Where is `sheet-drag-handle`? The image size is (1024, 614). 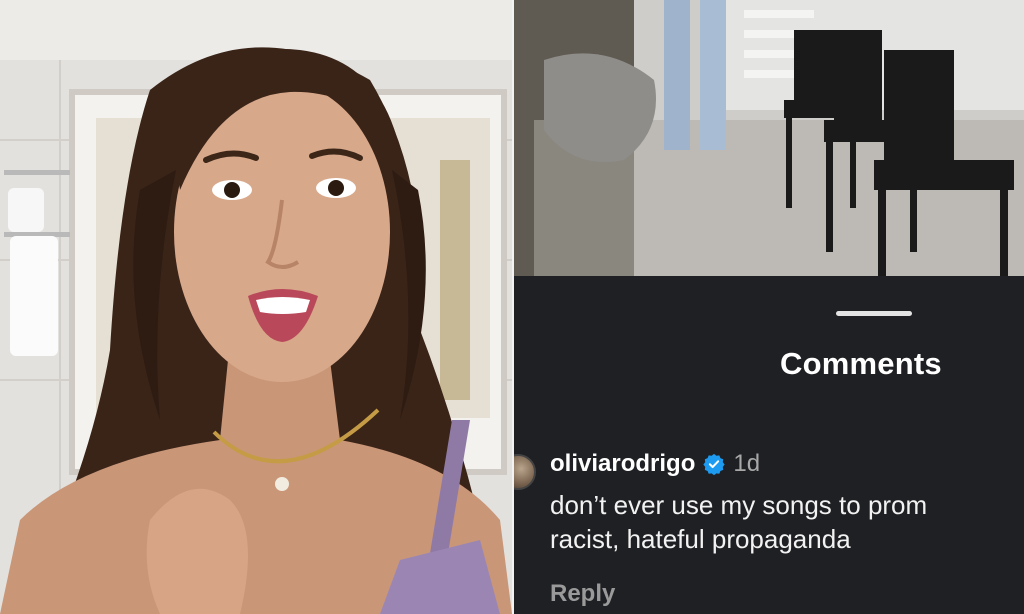 sheet-drag-handle is located at coordinates (874, 313).